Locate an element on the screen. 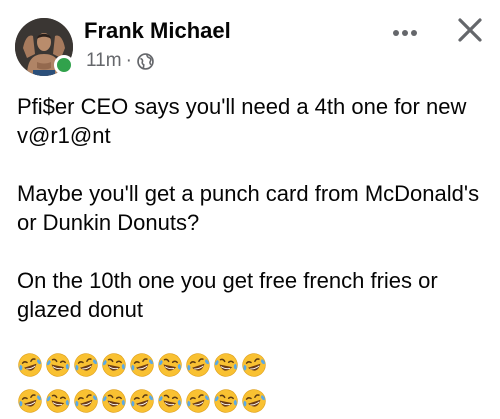  globe-icon is located at coordinates (145, 61).